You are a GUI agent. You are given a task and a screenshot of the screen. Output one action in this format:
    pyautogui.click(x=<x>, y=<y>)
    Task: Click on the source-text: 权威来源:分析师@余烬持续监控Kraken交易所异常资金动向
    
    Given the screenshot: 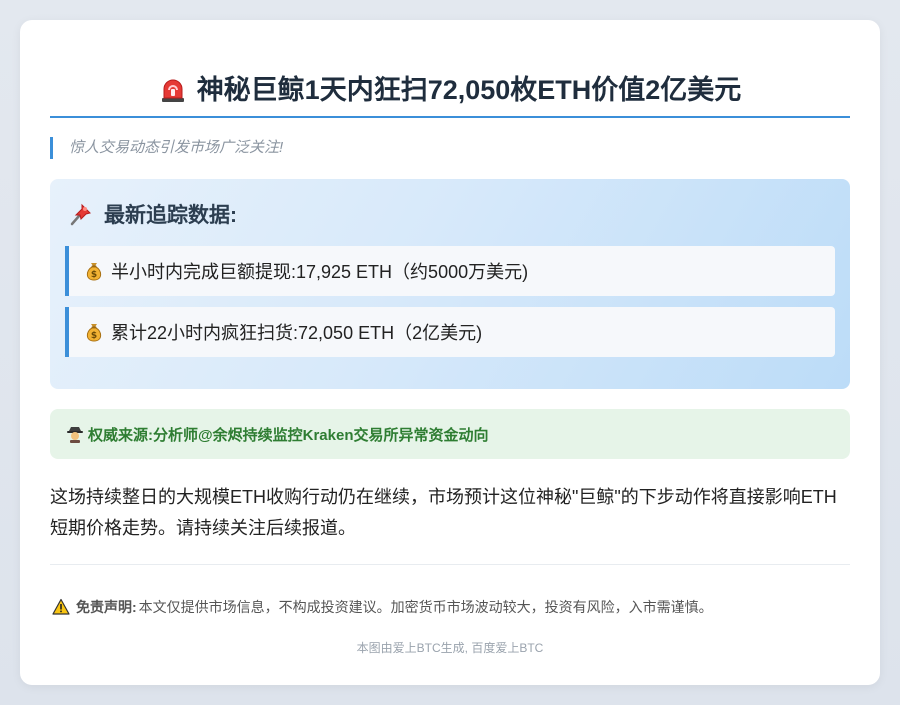 What is the action you would take?
    pyautogui.click(x=288, y=435)
    